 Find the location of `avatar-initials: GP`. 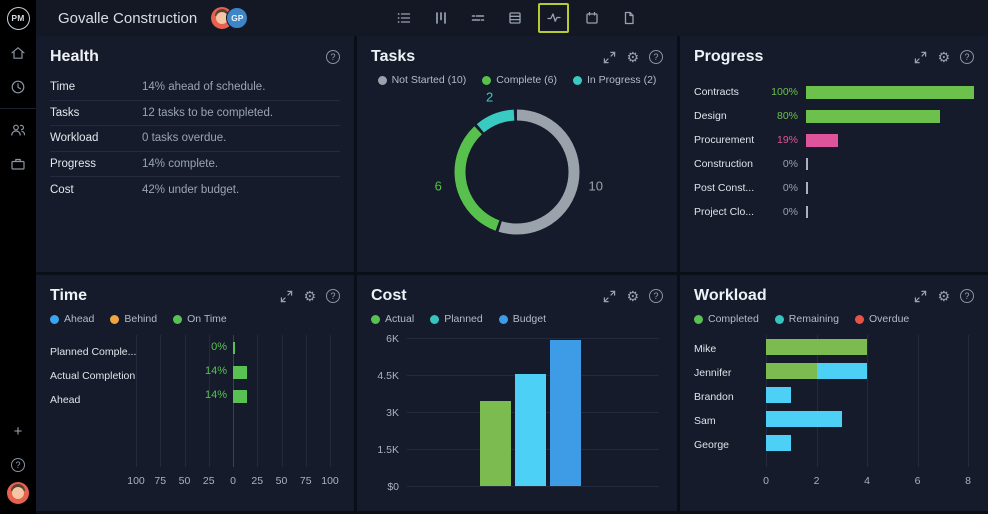

avatar-initials: GP is located at coordinates (237, 18).